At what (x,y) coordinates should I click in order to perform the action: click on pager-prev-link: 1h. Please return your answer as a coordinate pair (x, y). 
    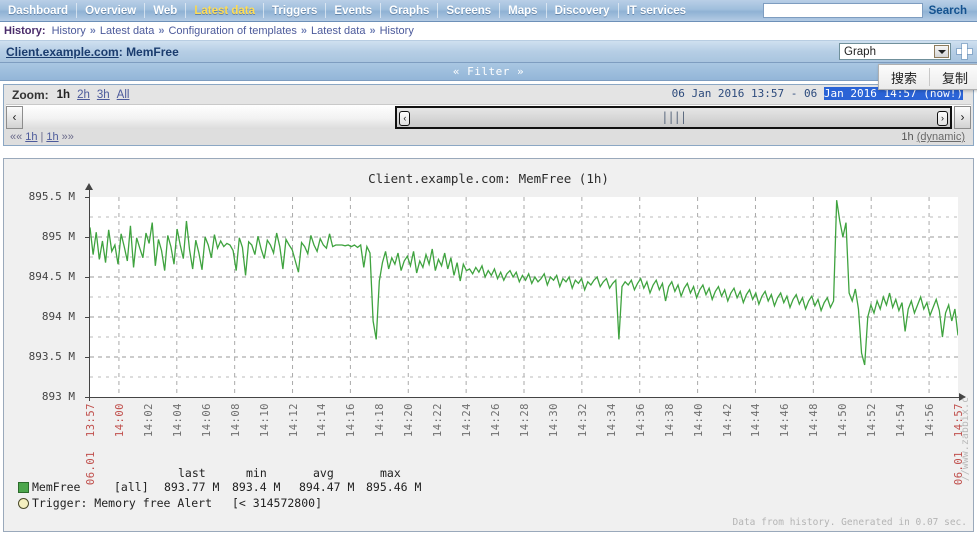
    Looking at the image, I should click on (31, 137).